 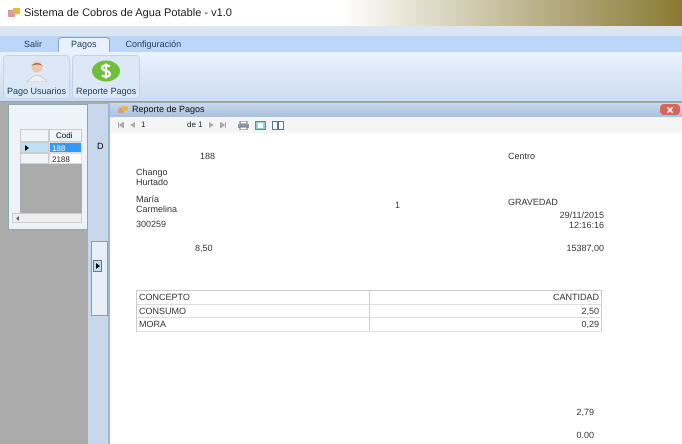 I want to click on window-icon, so click(x=123, y=110).